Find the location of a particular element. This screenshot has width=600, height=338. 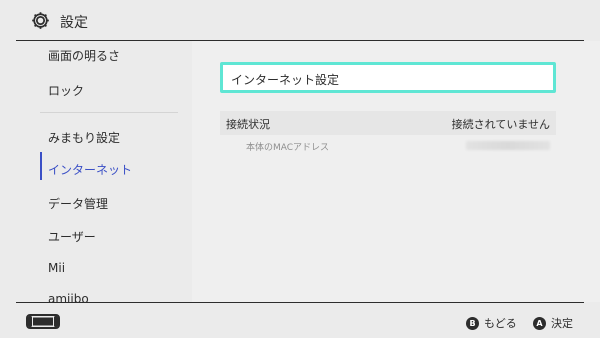

internet-settings-button: インターネット設定 is located at coordinates (388, 77).